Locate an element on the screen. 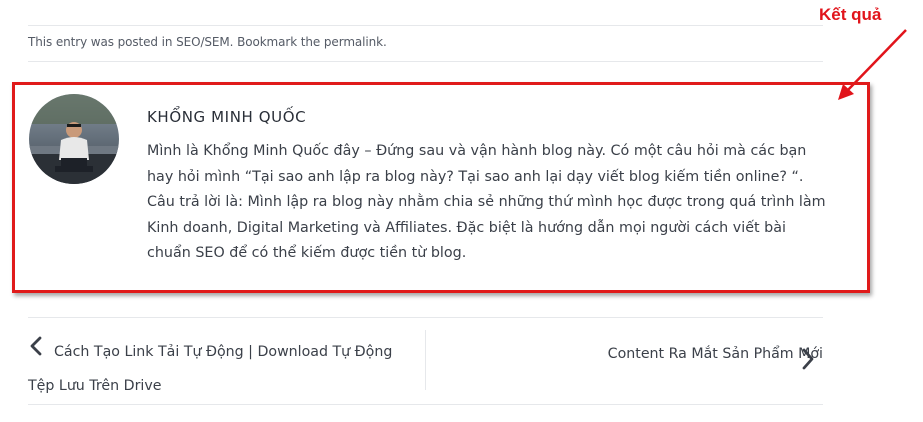 The width and height of the screenshot is (923, 422). avatar is located at coordinates (74, 139).